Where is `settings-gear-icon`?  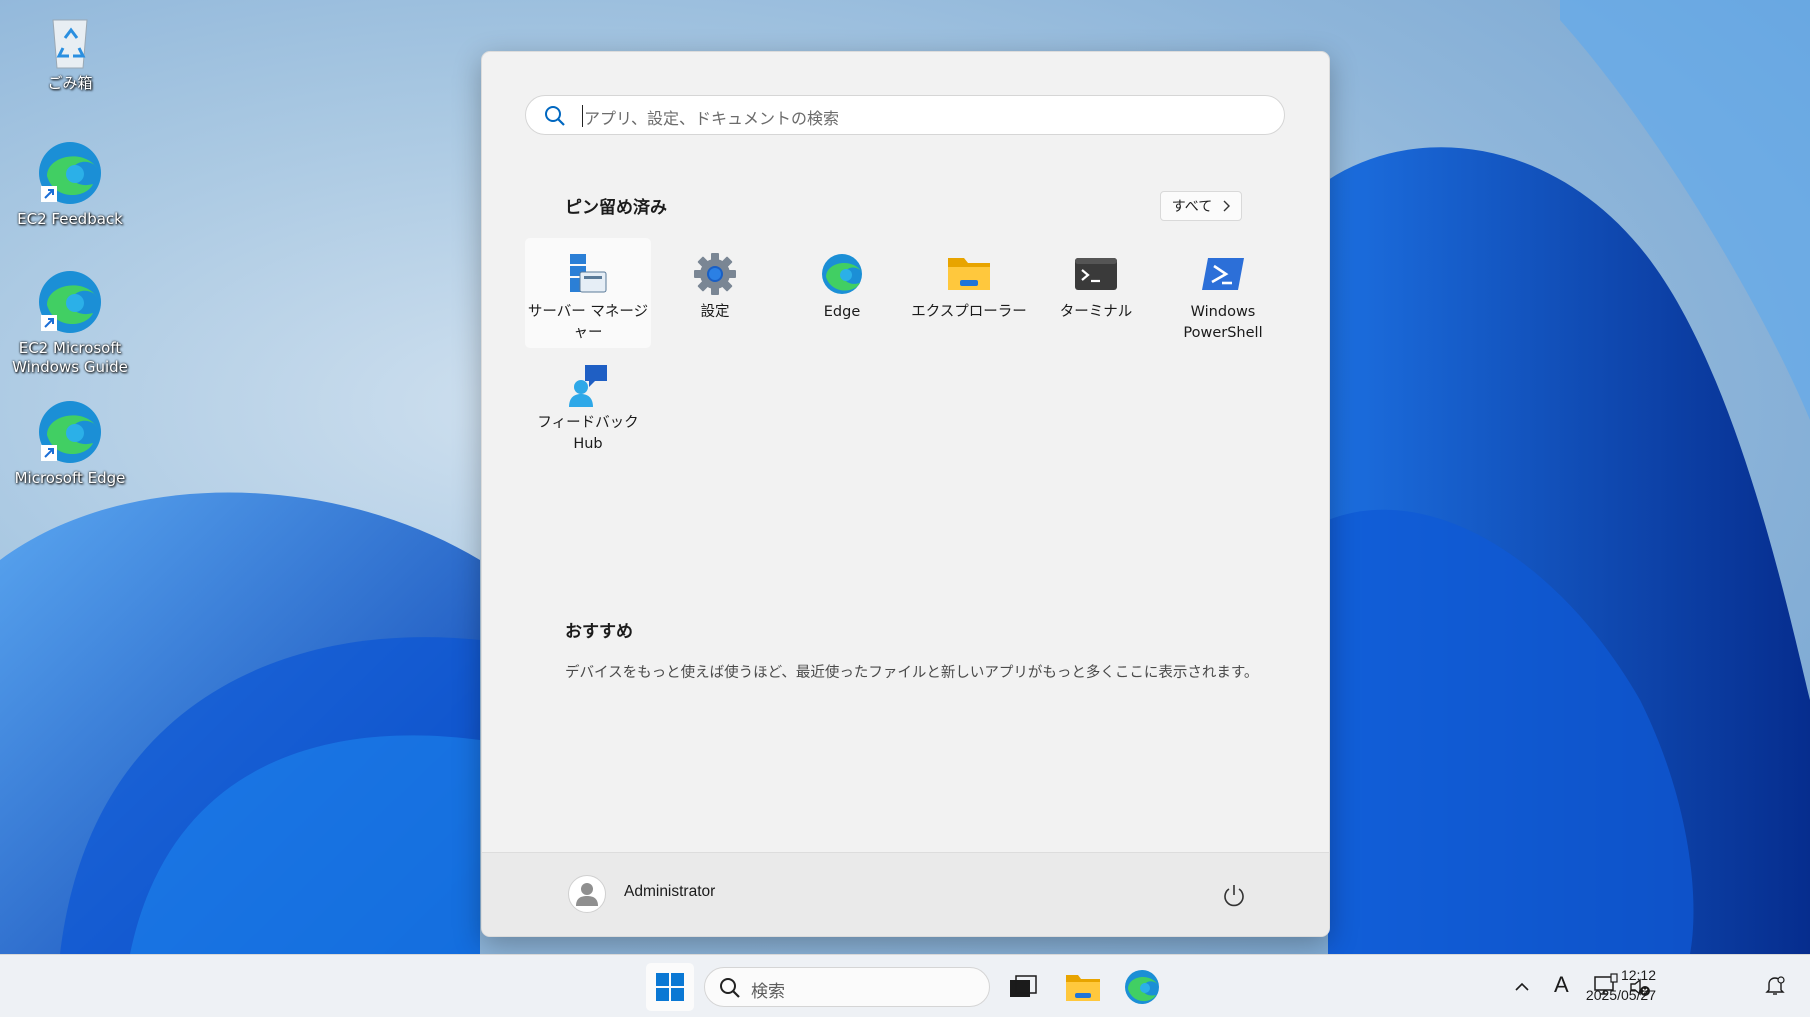
settings-gear-icon is located at coordinates (715, 274).